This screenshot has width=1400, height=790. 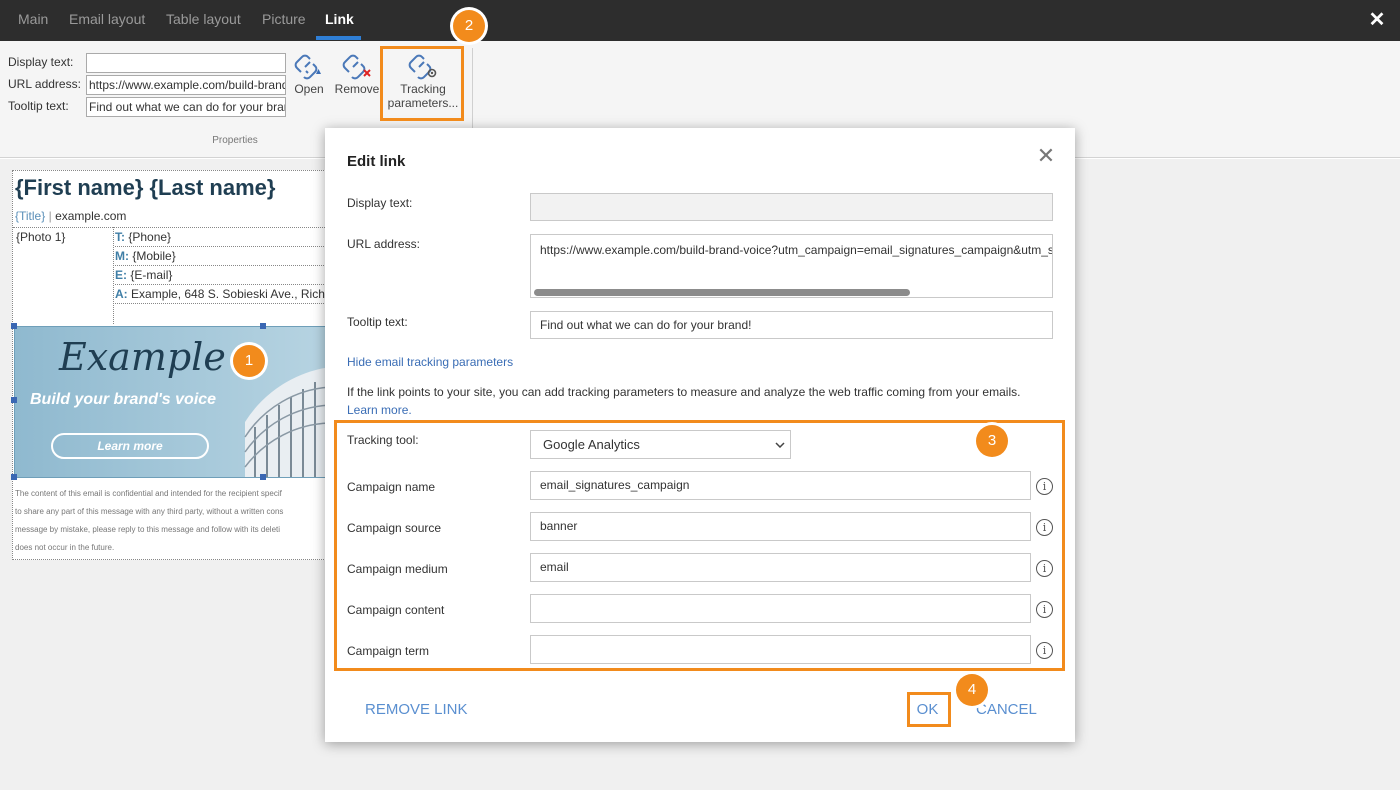 I want to click on signature-email: E: {E-mail}, so click(x=222, y=276).